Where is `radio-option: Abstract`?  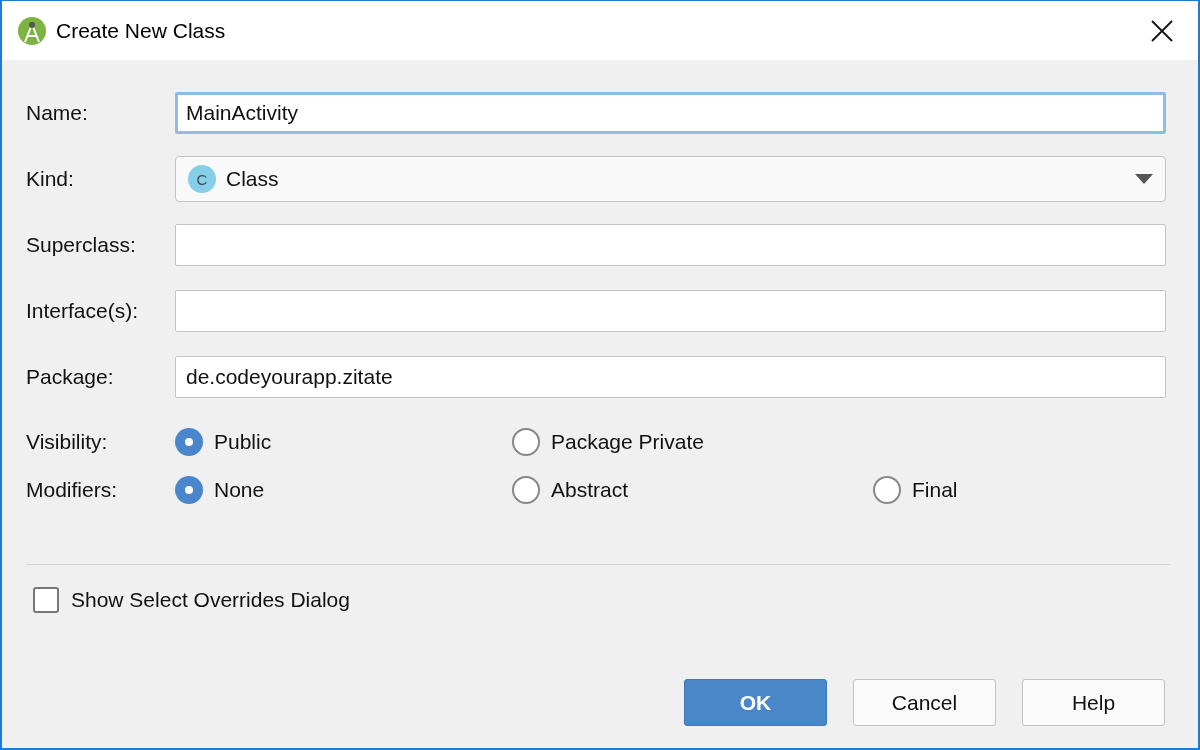
radio-option: Abstract is located at coordinates (692, 490).